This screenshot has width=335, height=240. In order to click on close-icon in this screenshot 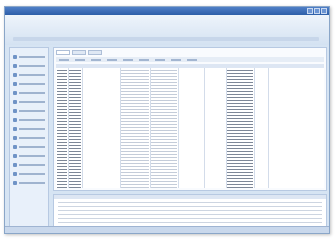, I will do `click(324, 11)`.